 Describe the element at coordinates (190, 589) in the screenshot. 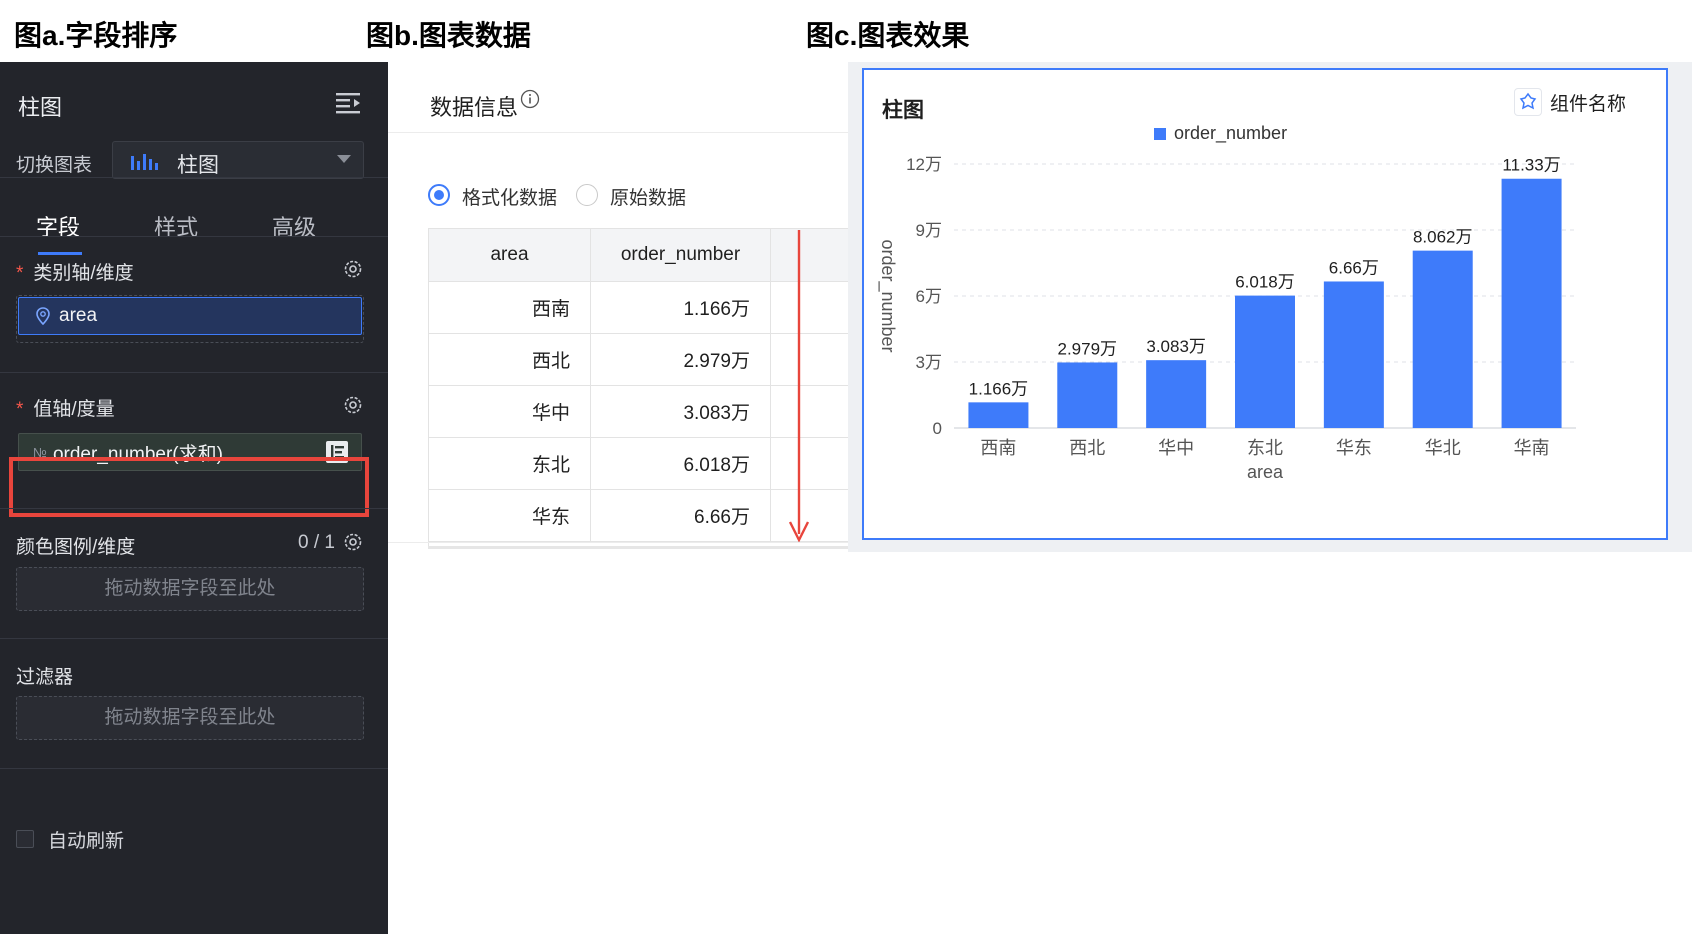

I see `color-drop-zone: 拖动数据字段至此处` at that location.